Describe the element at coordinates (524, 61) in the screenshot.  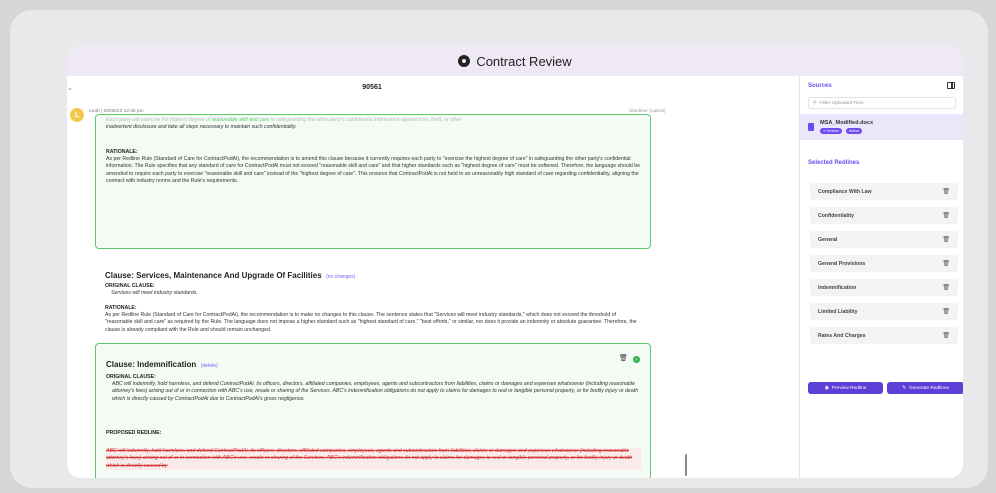
I see `window-title: Contract Review` at that location.